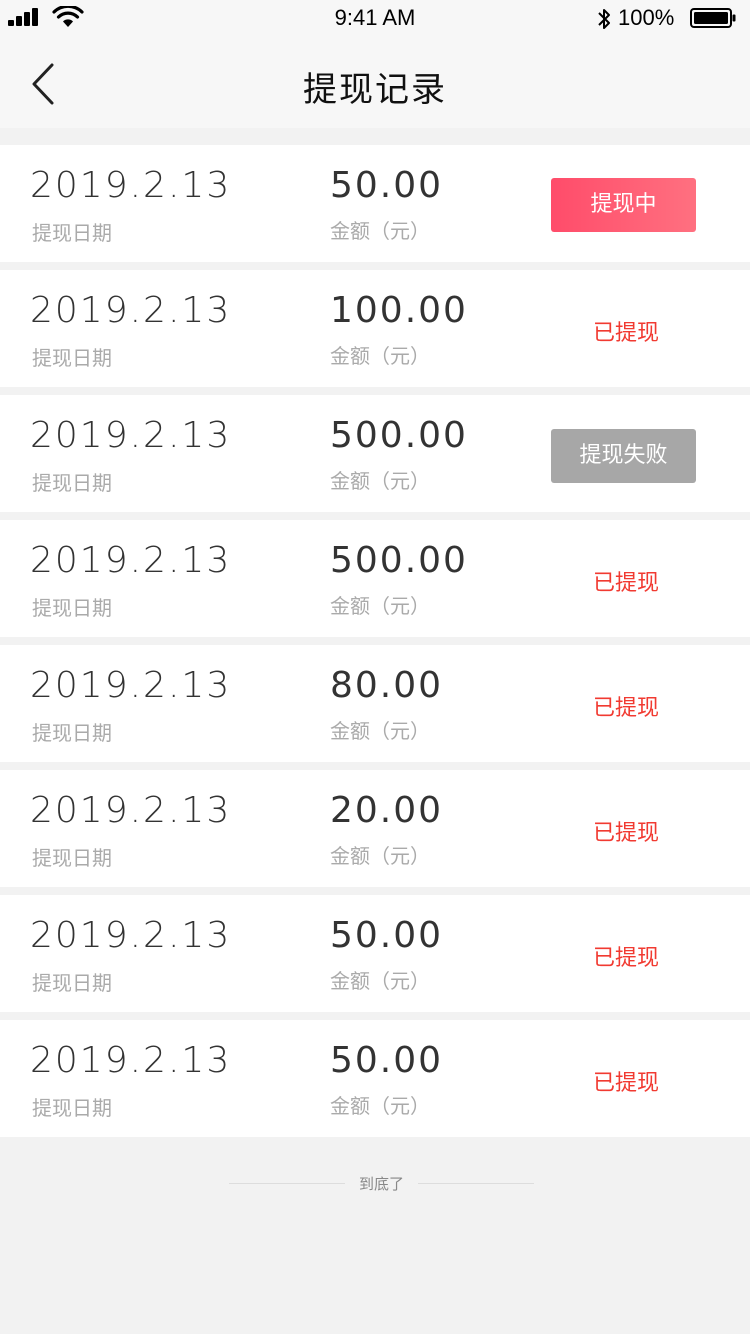 The height and width of the screenshot is (1334, 750). I want to click on list-item: 2019.2.13 提现日期 500.00 金额（元） 提现失败, so click(375, 453).